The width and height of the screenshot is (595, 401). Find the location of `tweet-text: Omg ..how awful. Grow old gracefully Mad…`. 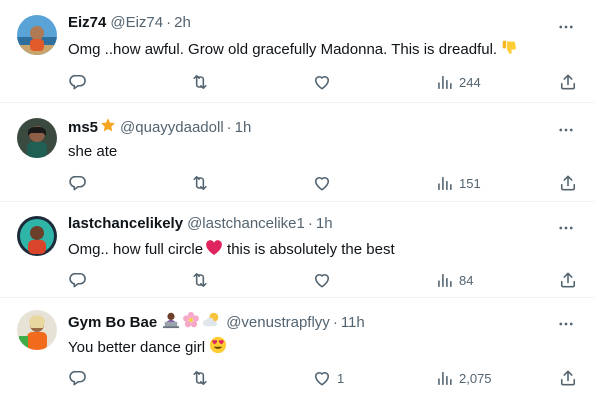

tweet-text: Omg ..how awful. Grow old gracefully Mad… is located at coordinates (293, 49).